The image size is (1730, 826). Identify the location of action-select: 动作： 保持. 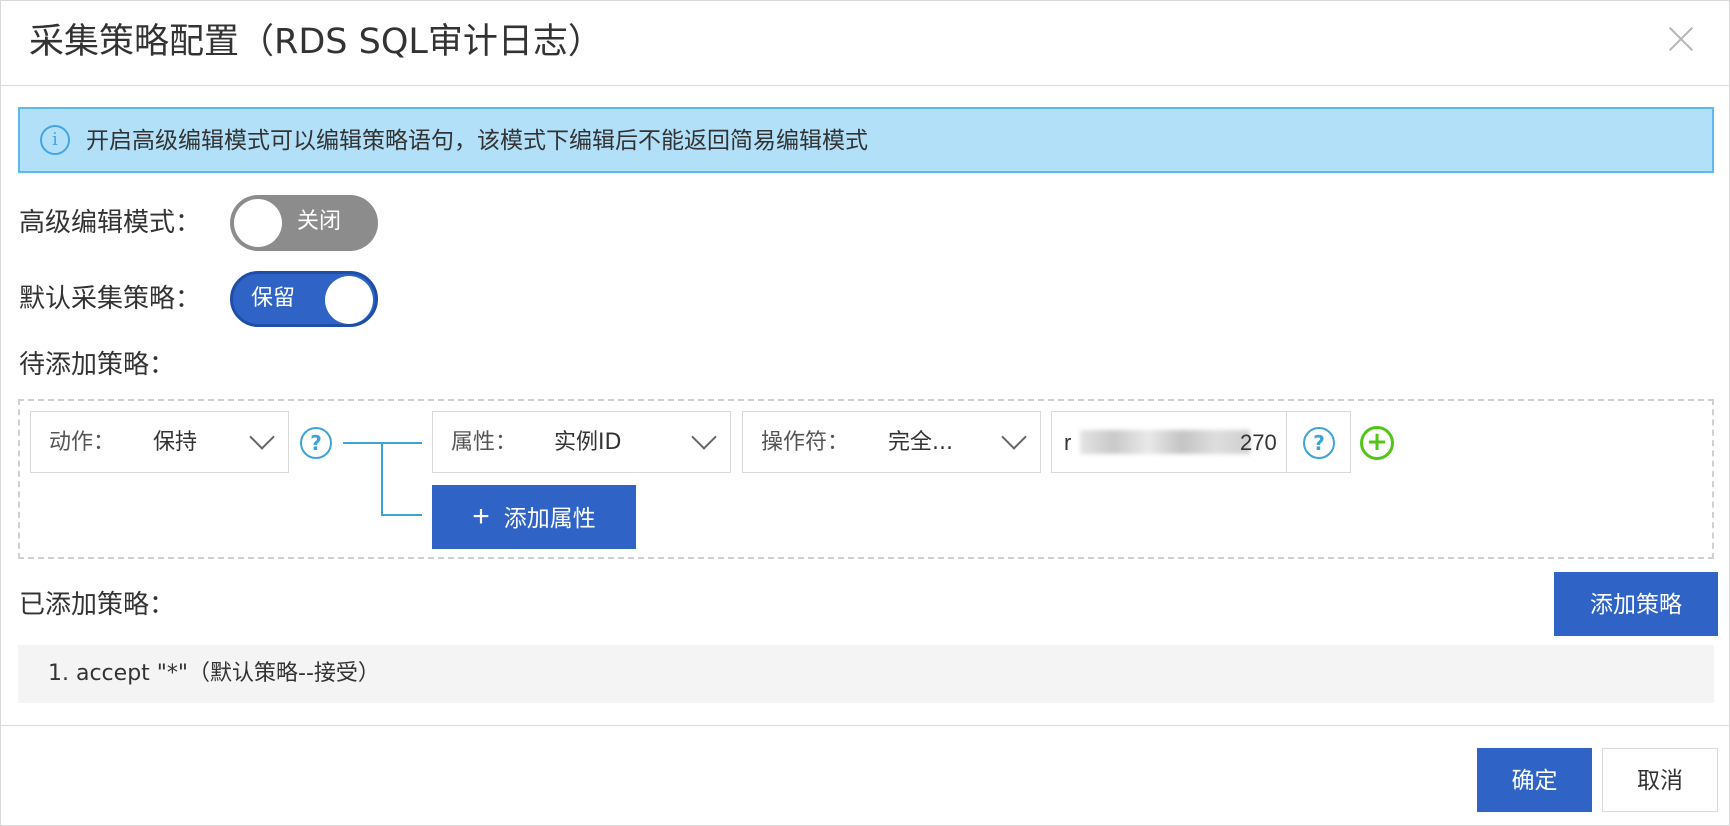
(159, 442).